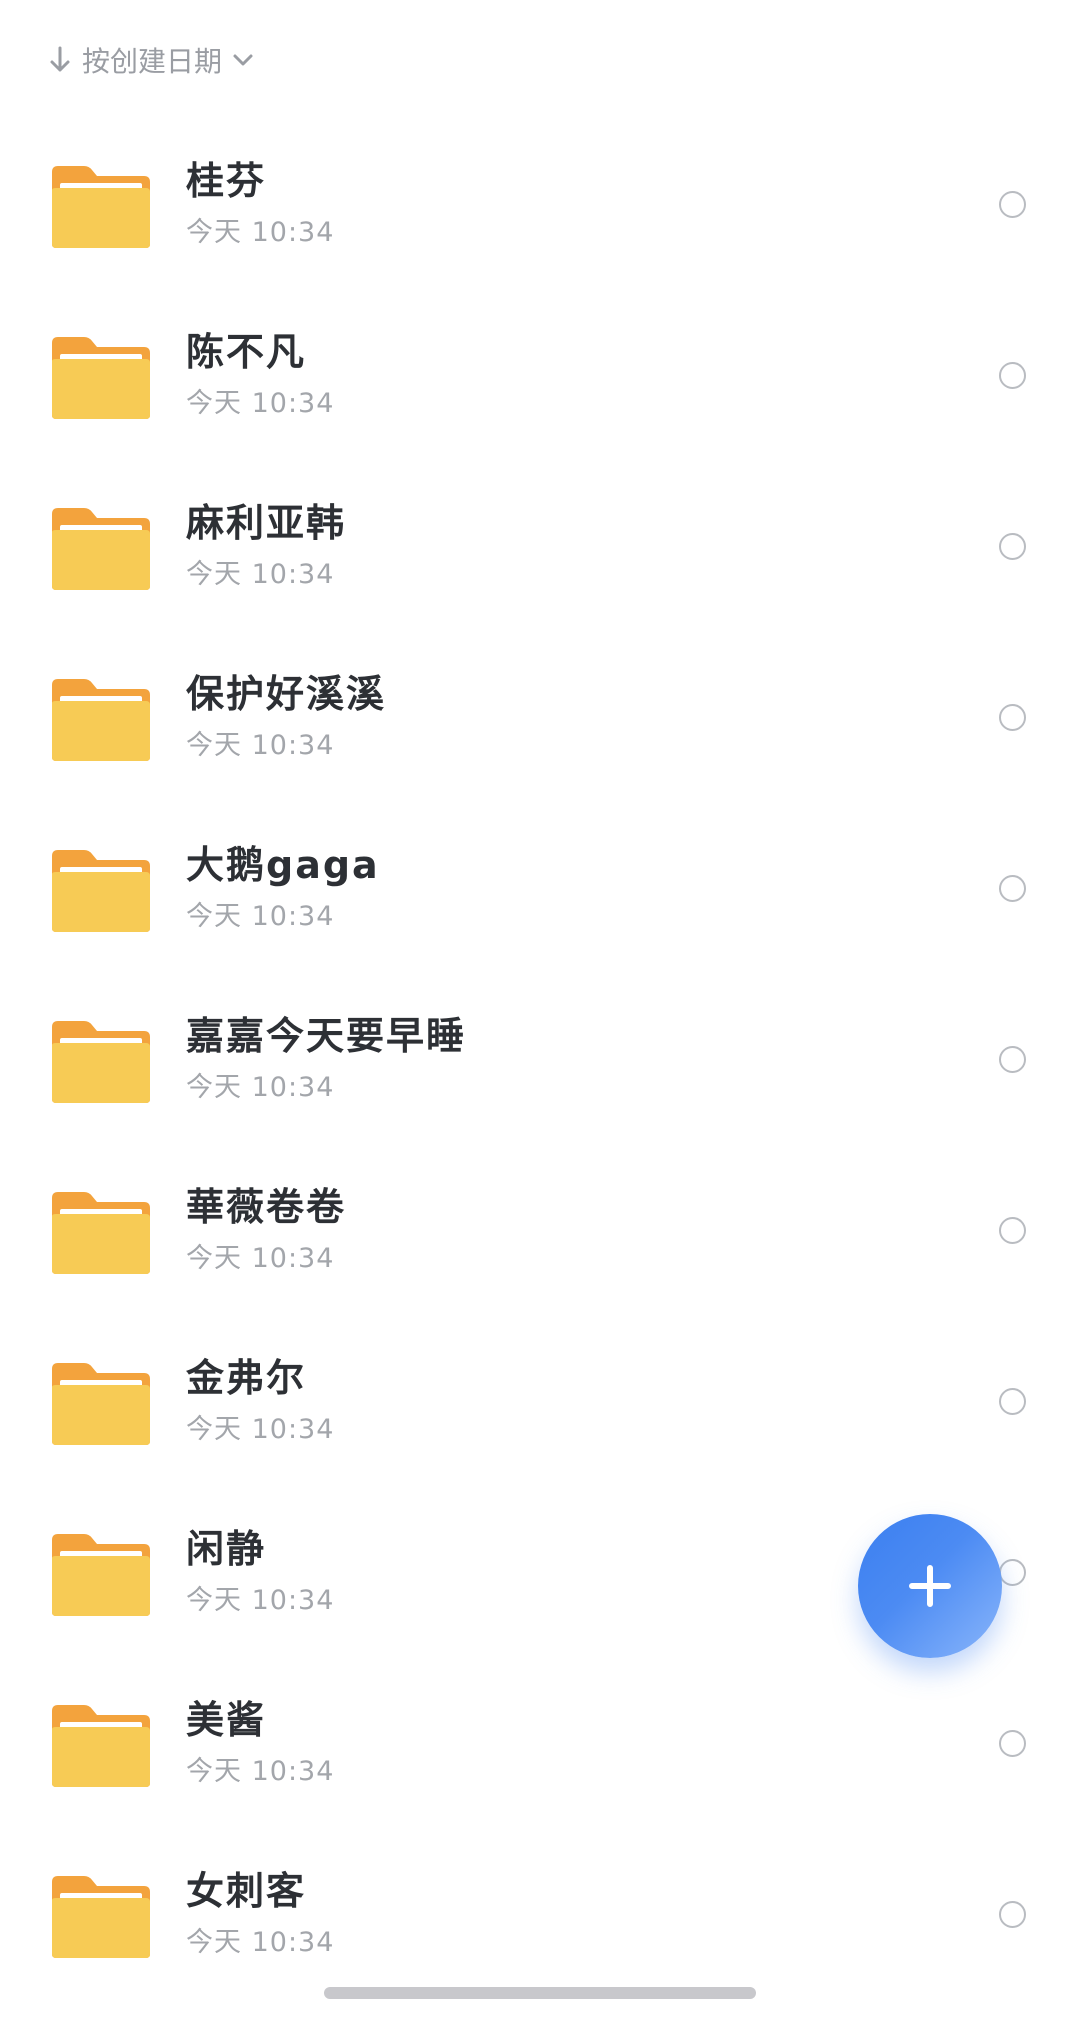 The width and height of the screenshot is (1080, 2019). I want to click on plus-icon, so click(930, 1586).